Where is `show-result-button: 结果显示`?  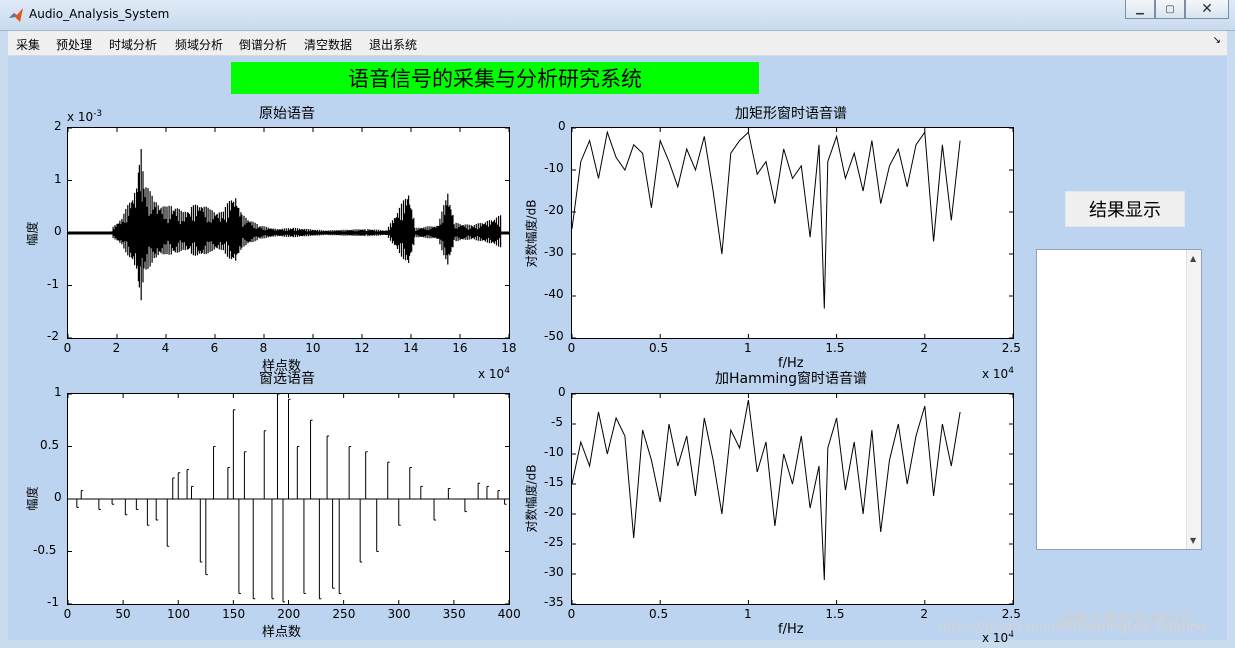 show-result-button: 结果显示 is located at coordinates (1125, 209).